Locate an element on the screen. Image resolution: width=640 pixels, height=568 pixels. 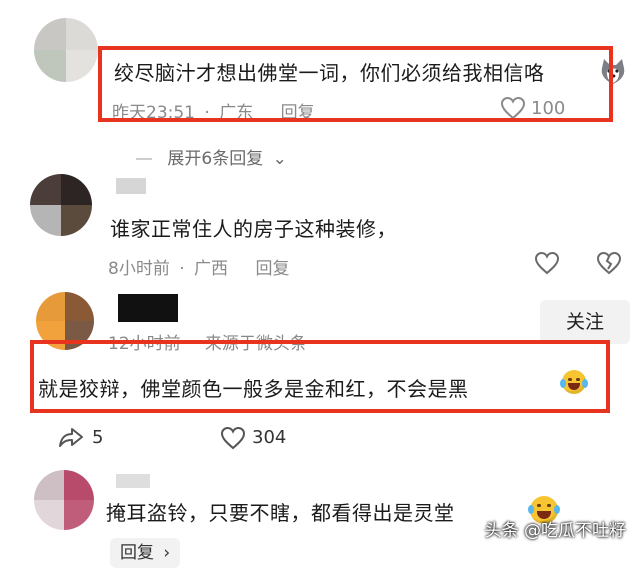
share-icon is located at coordinates (71, 437).